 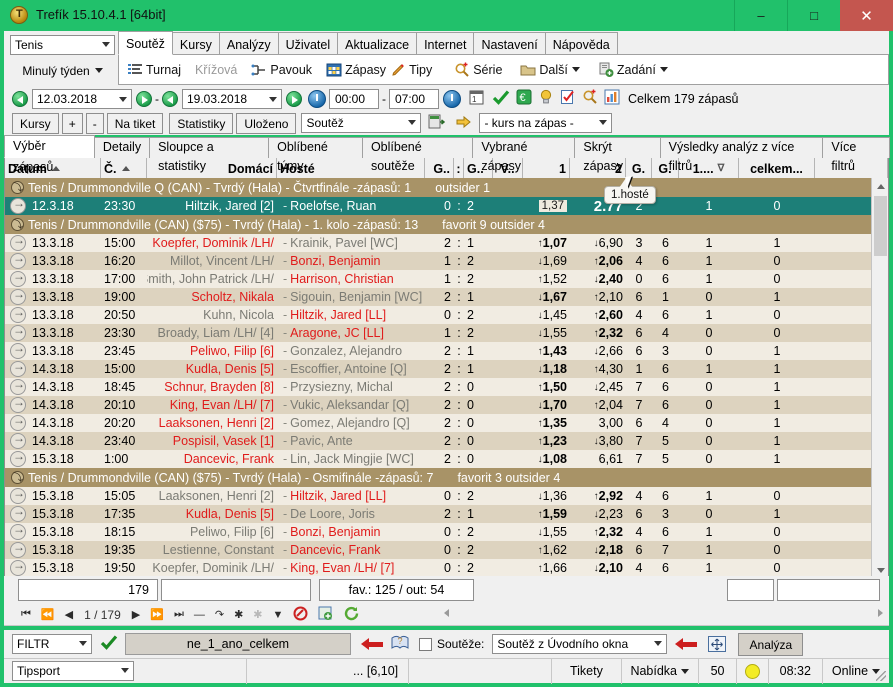 I want to click on period-dropdown: Minulý týden, so click(x=62, y=70).